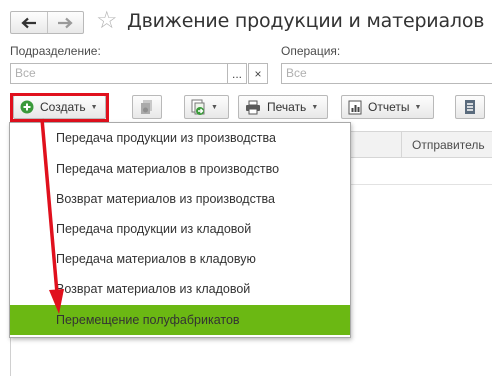 This screenshot has width=492, height=376. What do you see at coordinates (107, 21) in the screenshot?
I see `star-icon: ☆` at bounding box center [107, 21].